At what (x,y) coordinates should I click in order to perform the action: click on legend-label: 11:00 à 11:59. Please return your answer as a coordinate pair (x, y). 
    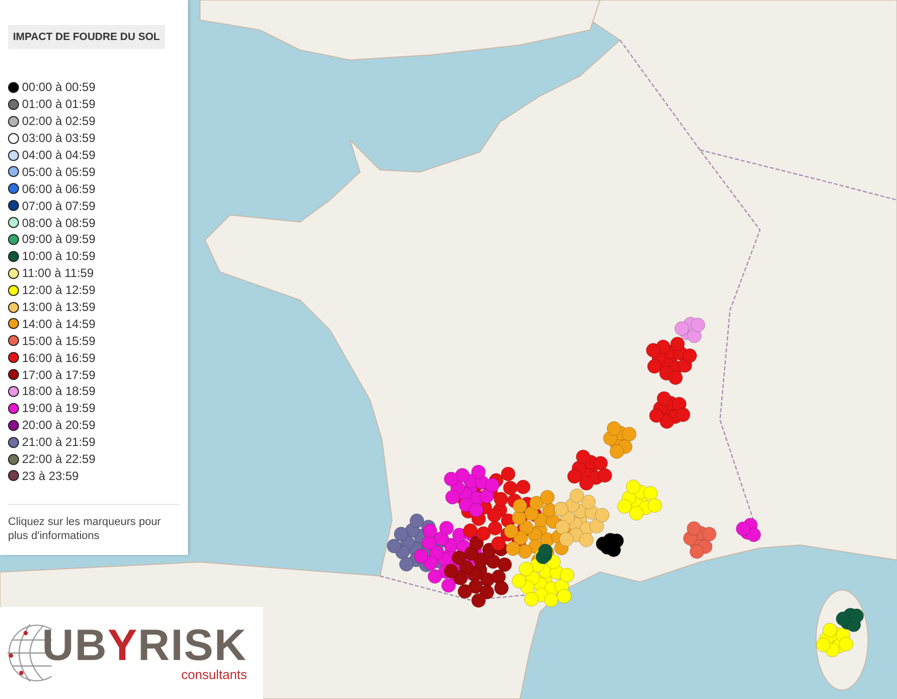
    Looking at the image, I should click on (58, 273).